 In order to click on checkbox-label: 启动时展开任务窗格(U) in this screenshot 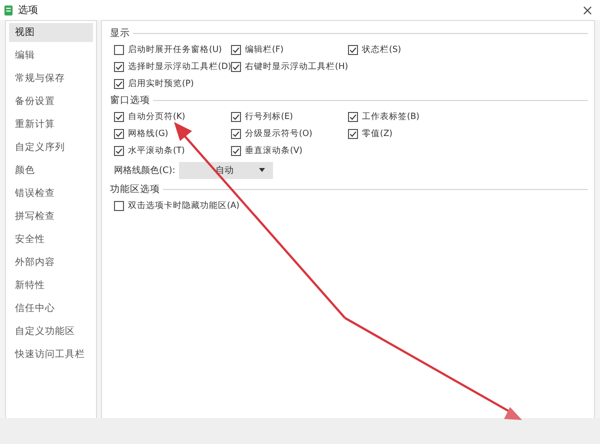, I will do `click(175, 50)`.